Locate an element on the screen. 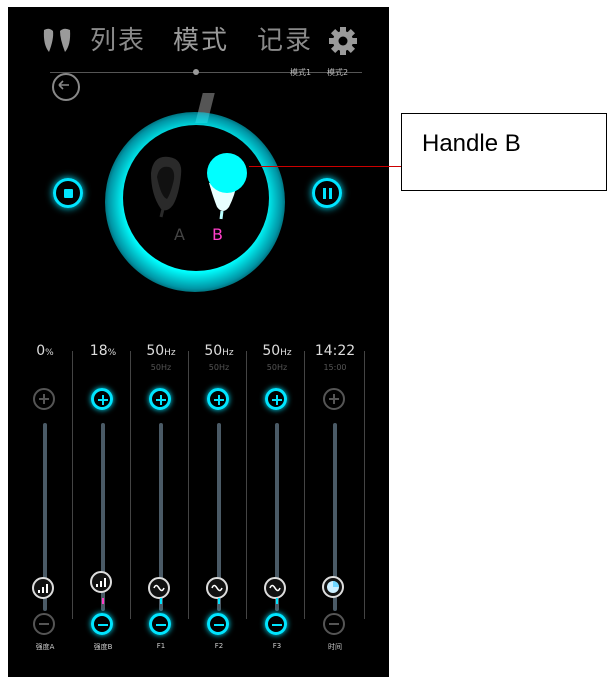 The height and width of the screenshot is (677, 609). annotation-label: Handle B is located at coordinates (471, 143).